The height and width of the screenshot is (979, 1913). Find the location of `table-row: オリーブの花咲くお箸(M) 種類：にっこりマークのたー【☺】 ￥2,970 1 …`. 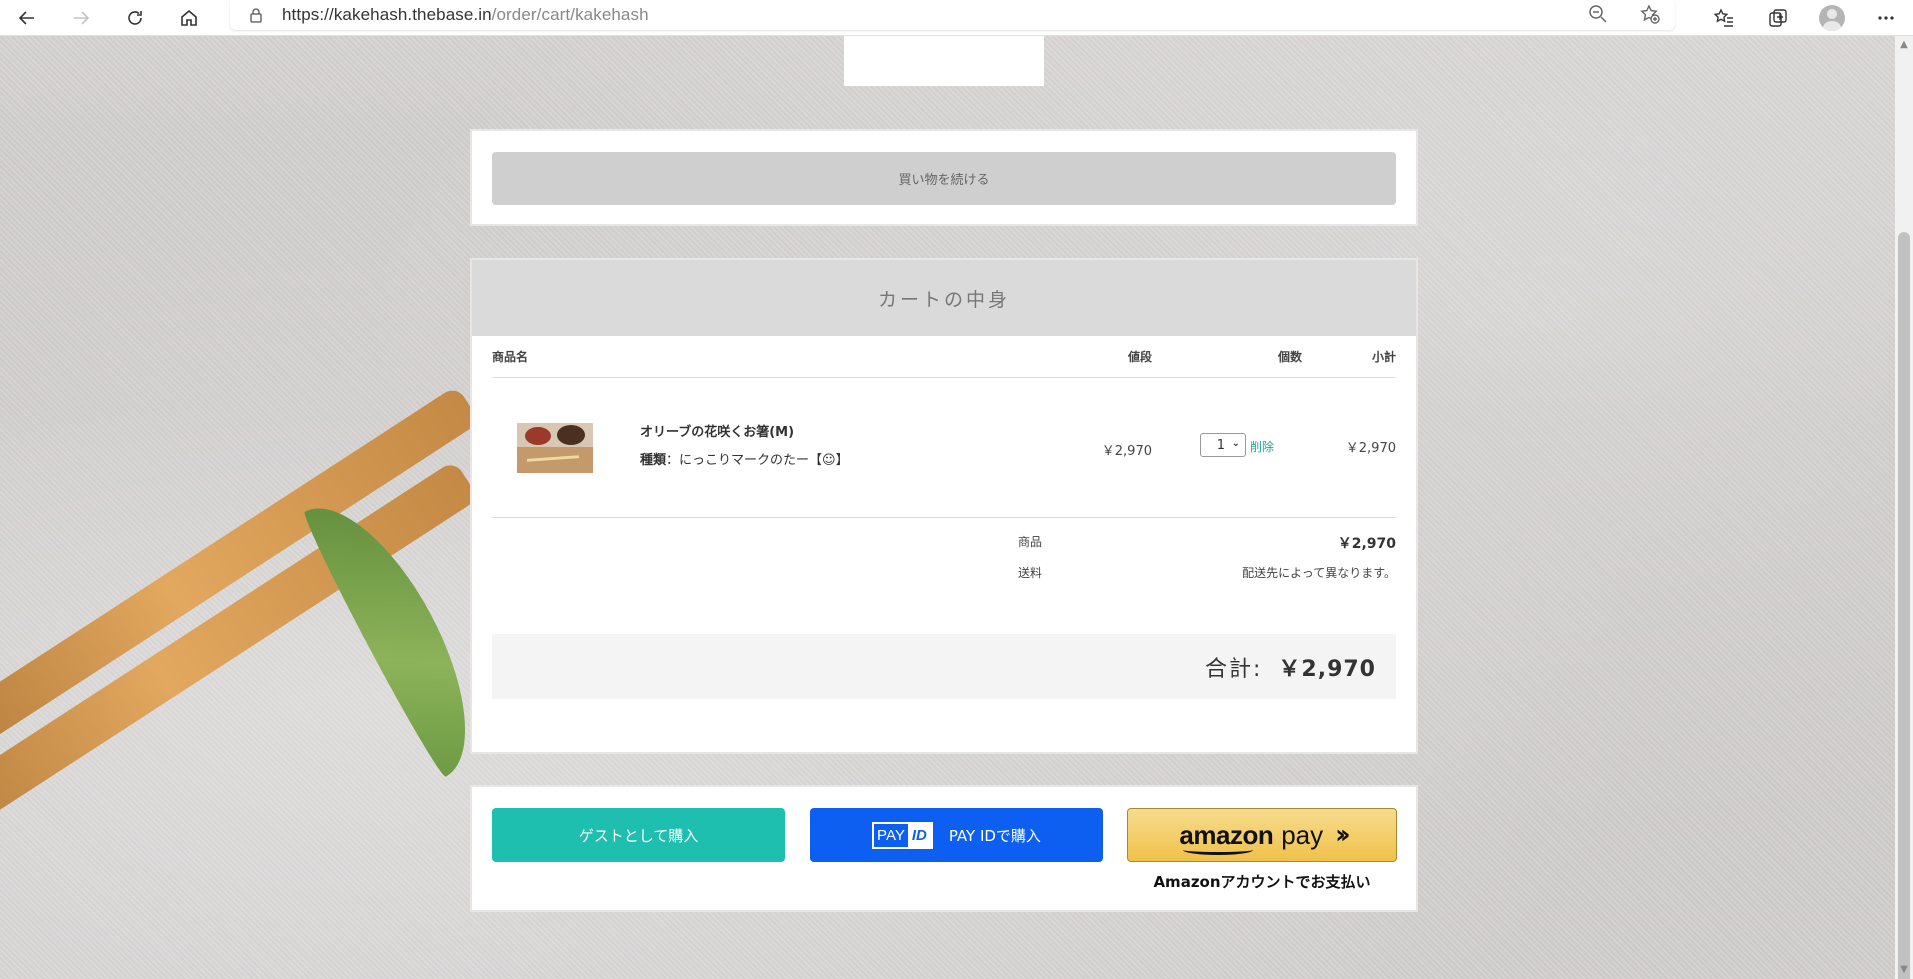

table-row: オリーブの花咲くお箸(M) 種類：にっこりマークのたー【☺】 ￥2,970 1 … is located at coordinates (944, 448).